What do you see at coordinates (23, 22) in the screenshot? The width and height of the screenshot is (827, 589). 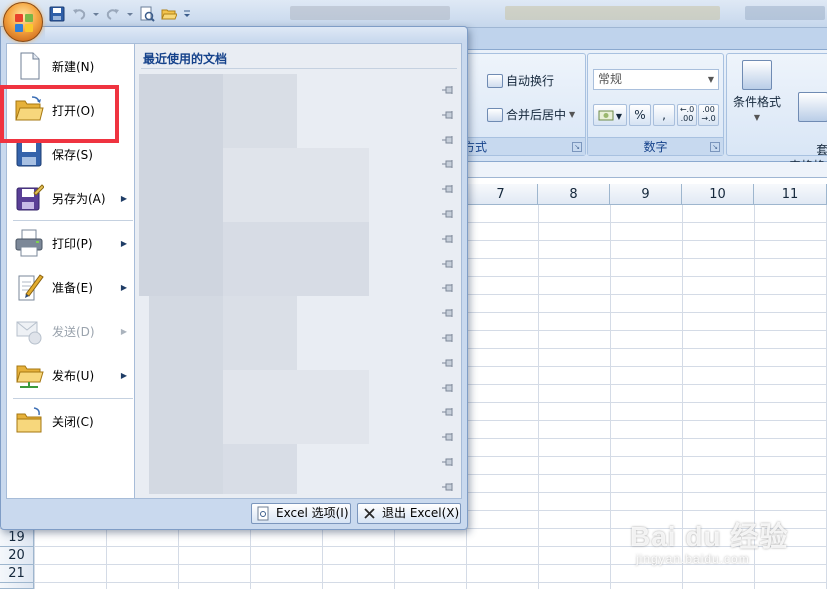 I see `office-button` at bounding box center [23, 22].